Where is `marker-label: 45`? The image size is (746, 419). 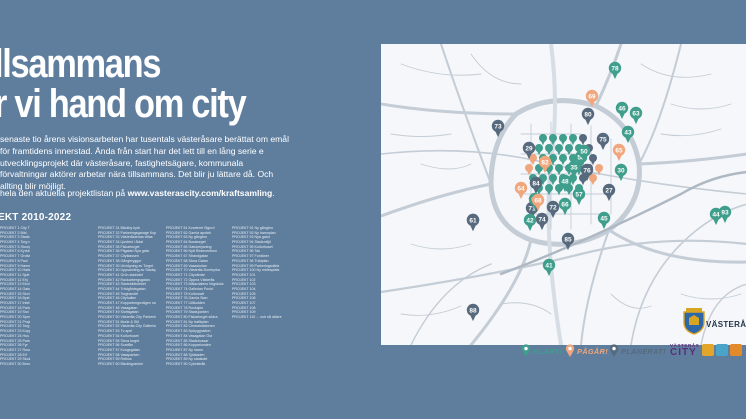 marker-label: 45 is located at coordinates (604, 218).